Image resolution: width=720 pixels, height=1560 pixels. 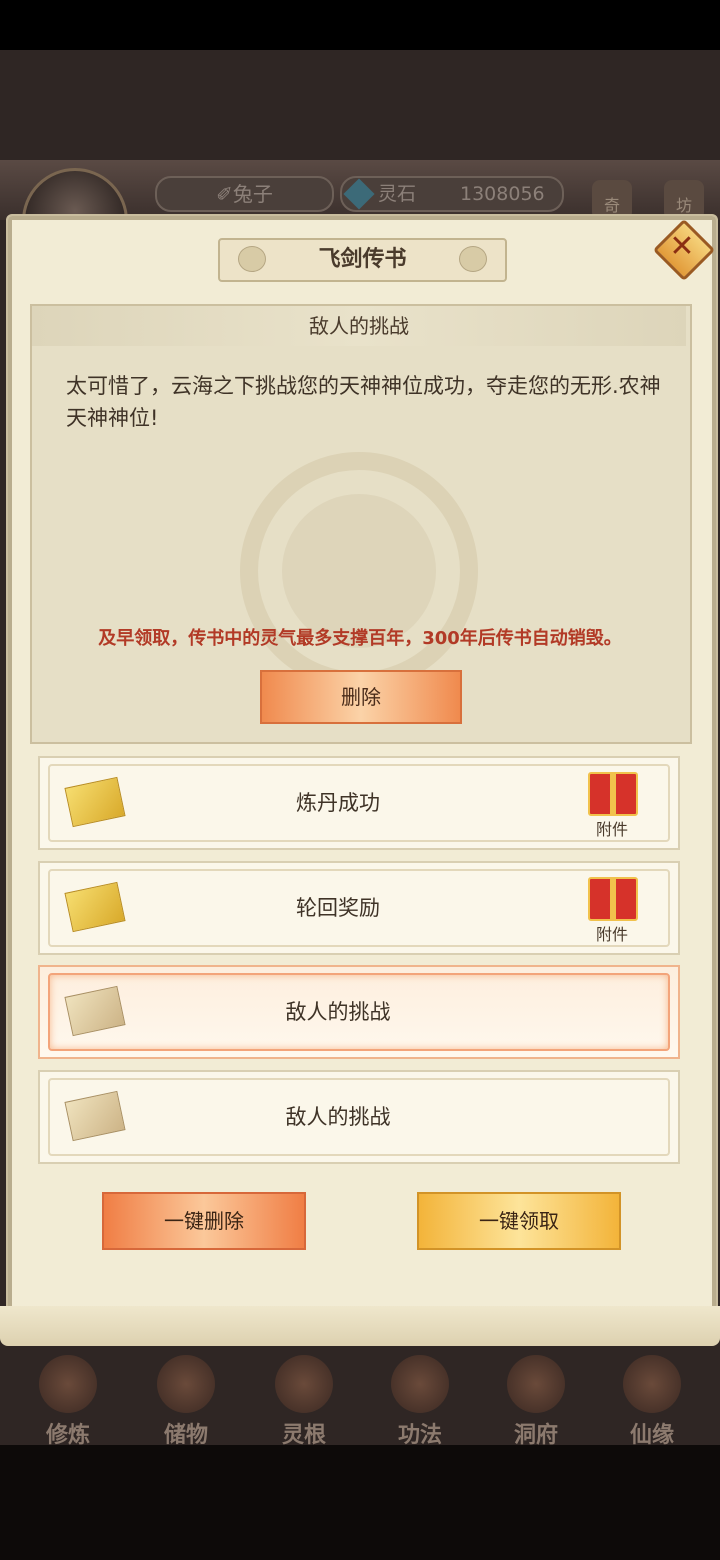 What do you see at coordinates (204, 1221) in the screenshot?
I see `delete-all-button: 一键删除` at bounding box center [204, 1221].